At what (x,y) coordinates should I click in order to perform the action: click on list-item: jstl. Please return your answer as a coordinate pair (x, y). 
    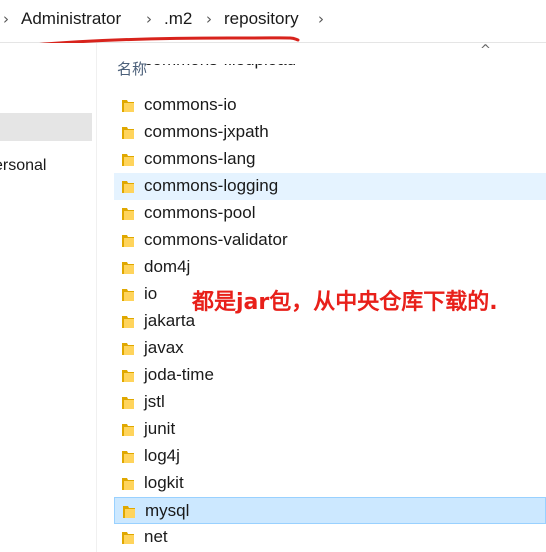
    Looking at the image, I should click on (330, 402).